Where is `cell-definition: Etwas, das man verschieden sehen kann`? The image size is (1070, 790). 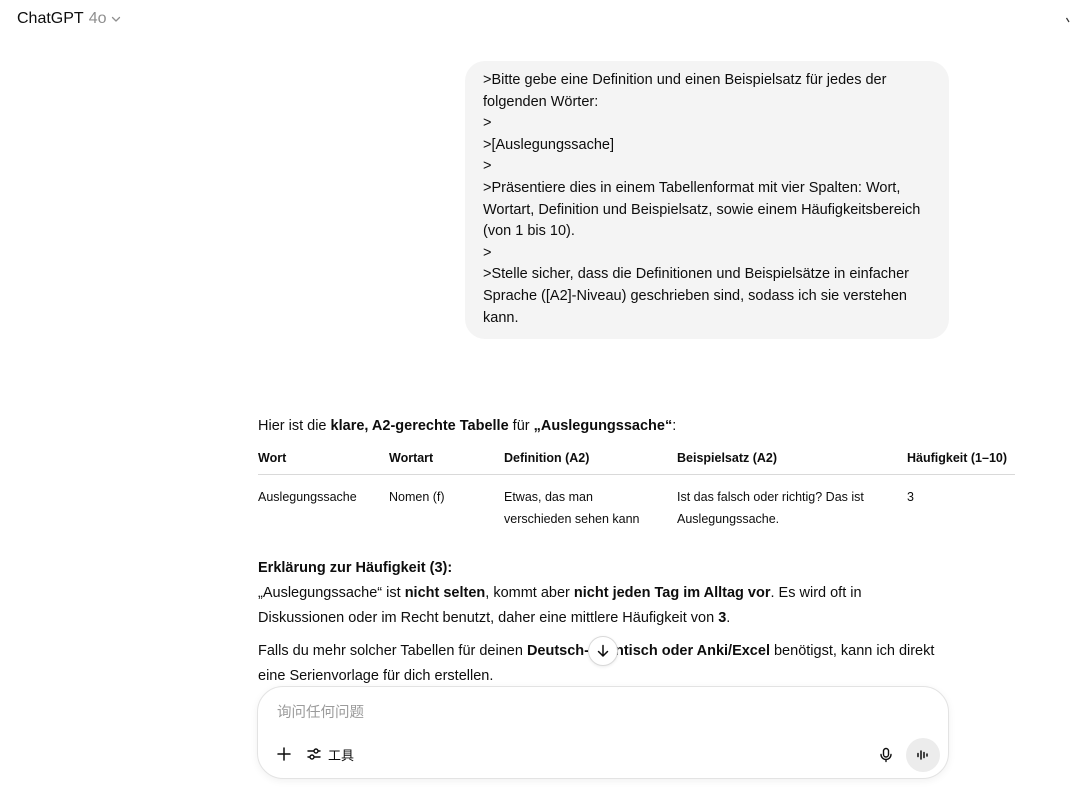 cell-definition: Etwas, das man verschieden sehen kann is located at coordinates (590, 502).